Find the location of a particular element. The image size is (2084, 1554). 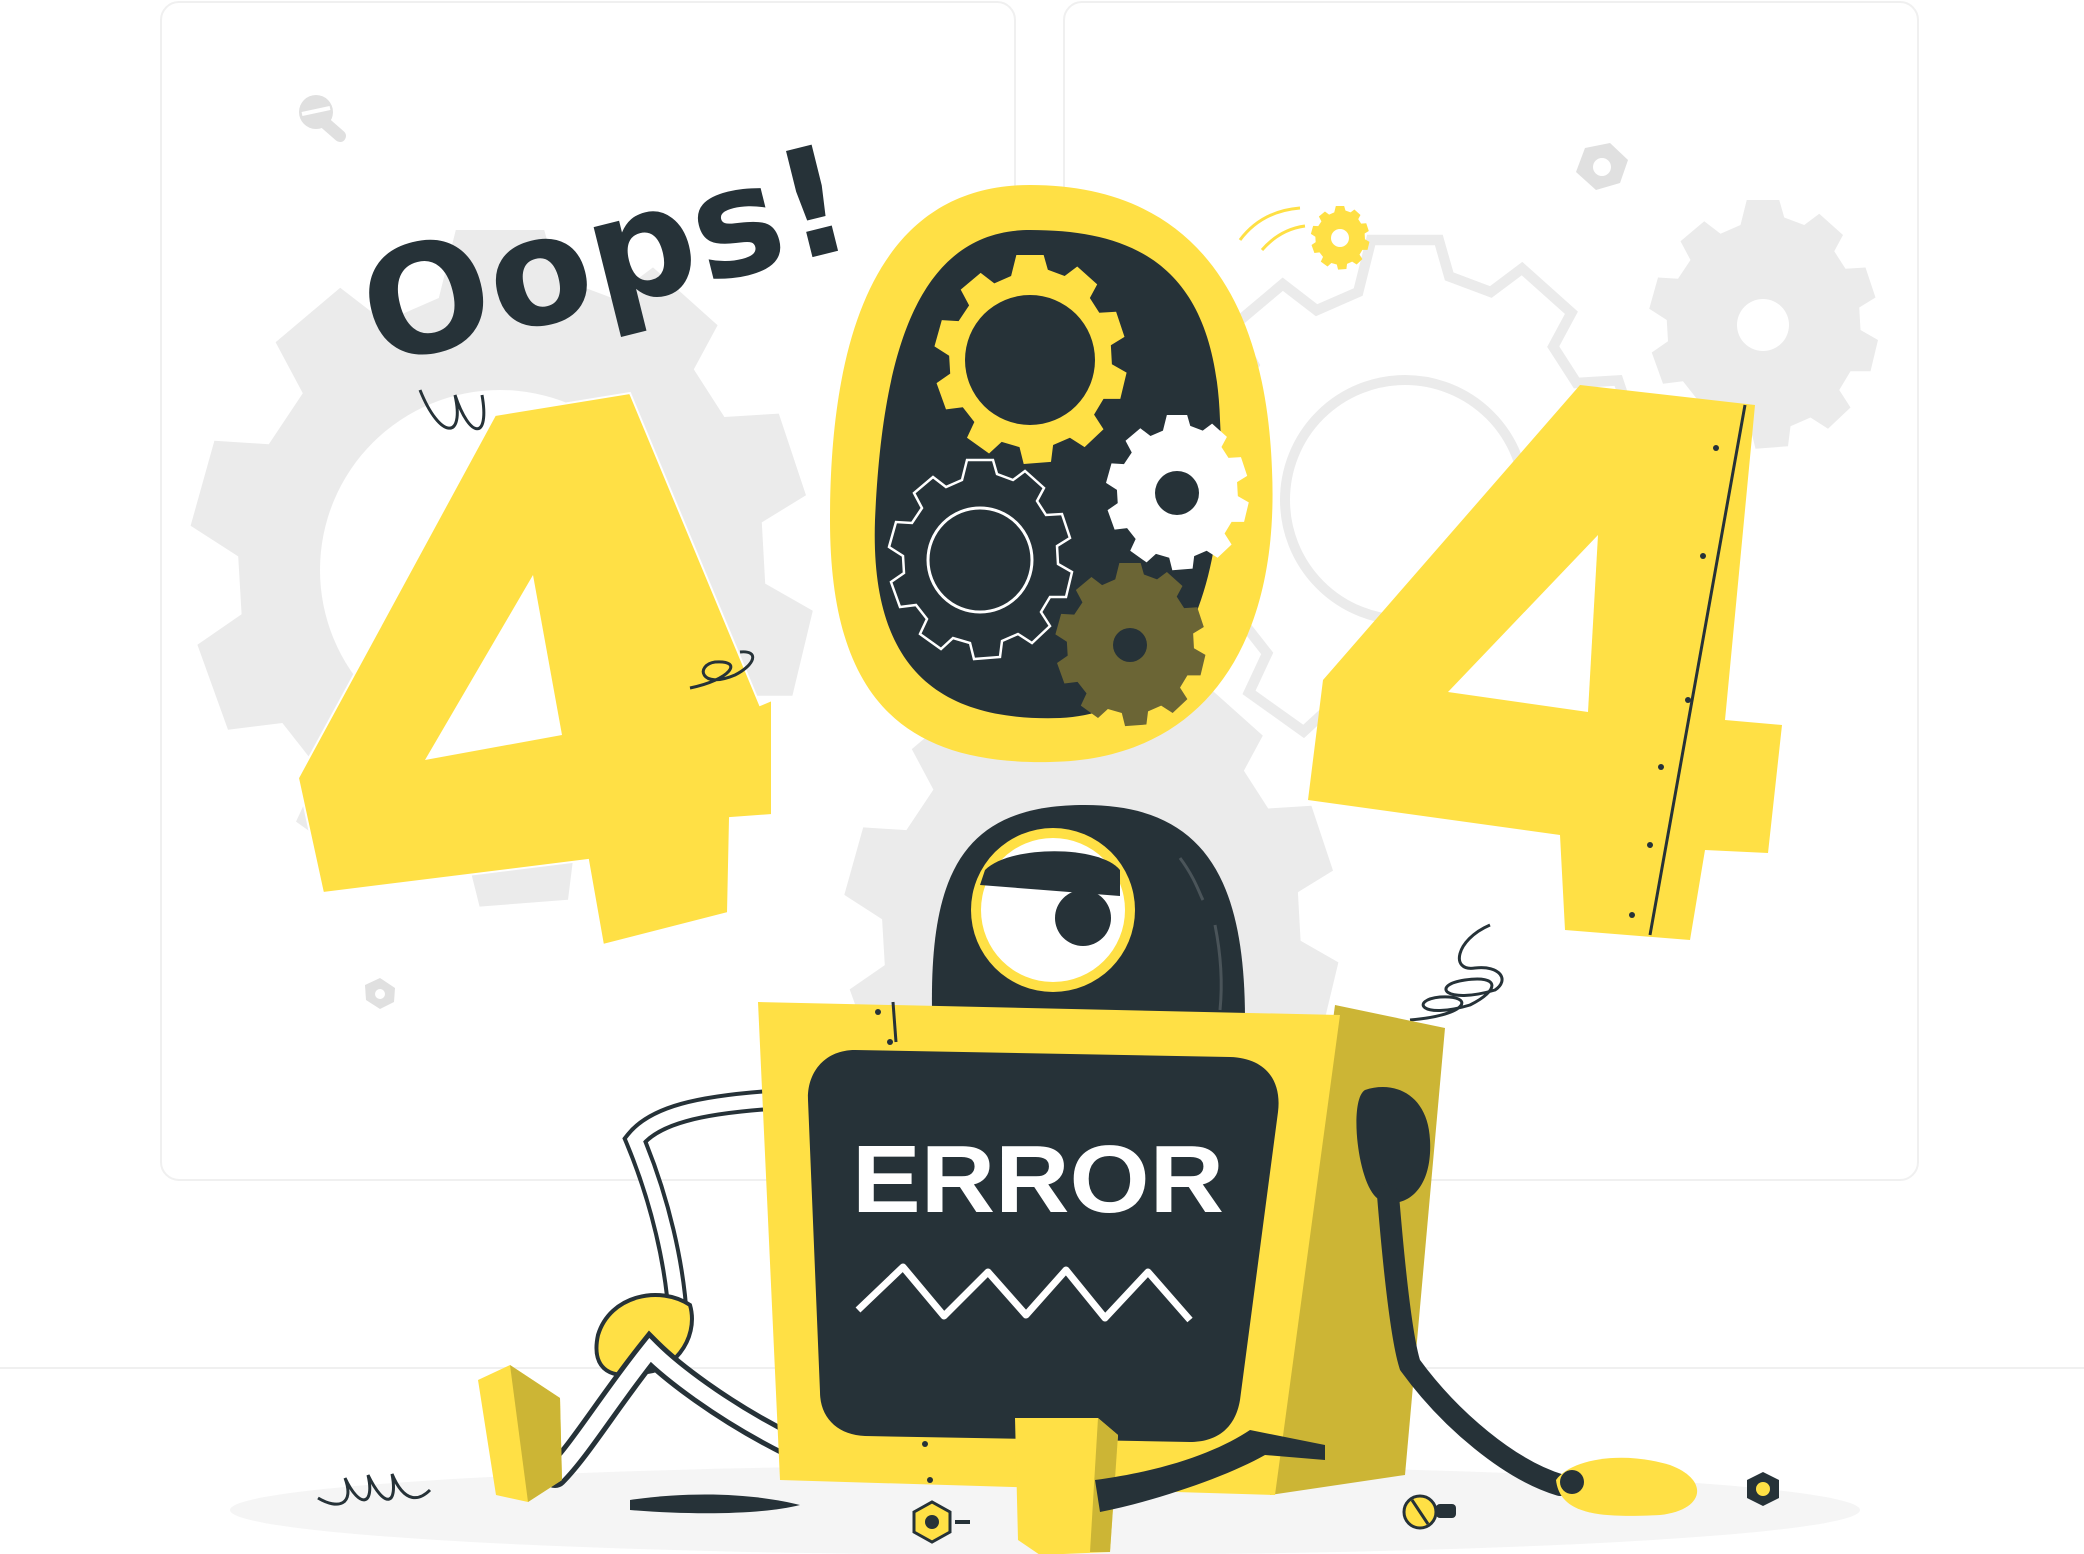

robot-error-box: ERROR is located at coordinates (1101, 1277).